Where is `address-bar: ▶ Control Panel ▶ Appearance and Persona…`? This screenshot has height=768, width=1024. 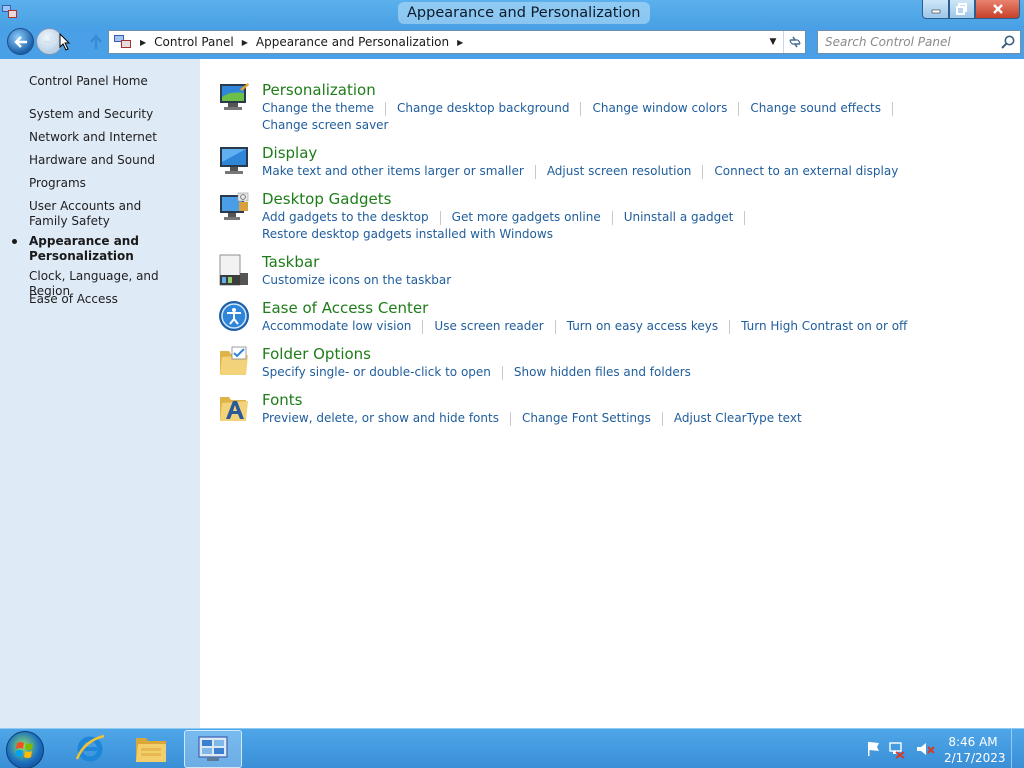 address-bar: ▶ Control Panel ▶ Appearance and Persona… is located at coordinates (457, 42).